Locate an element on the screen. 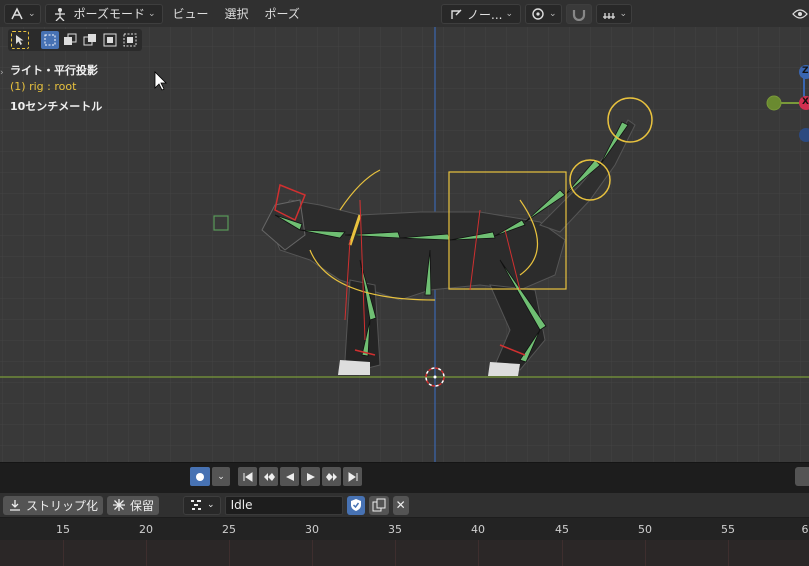  transform-orientation-selector: ノー... ⌄ is located at coordinates (481, 14).